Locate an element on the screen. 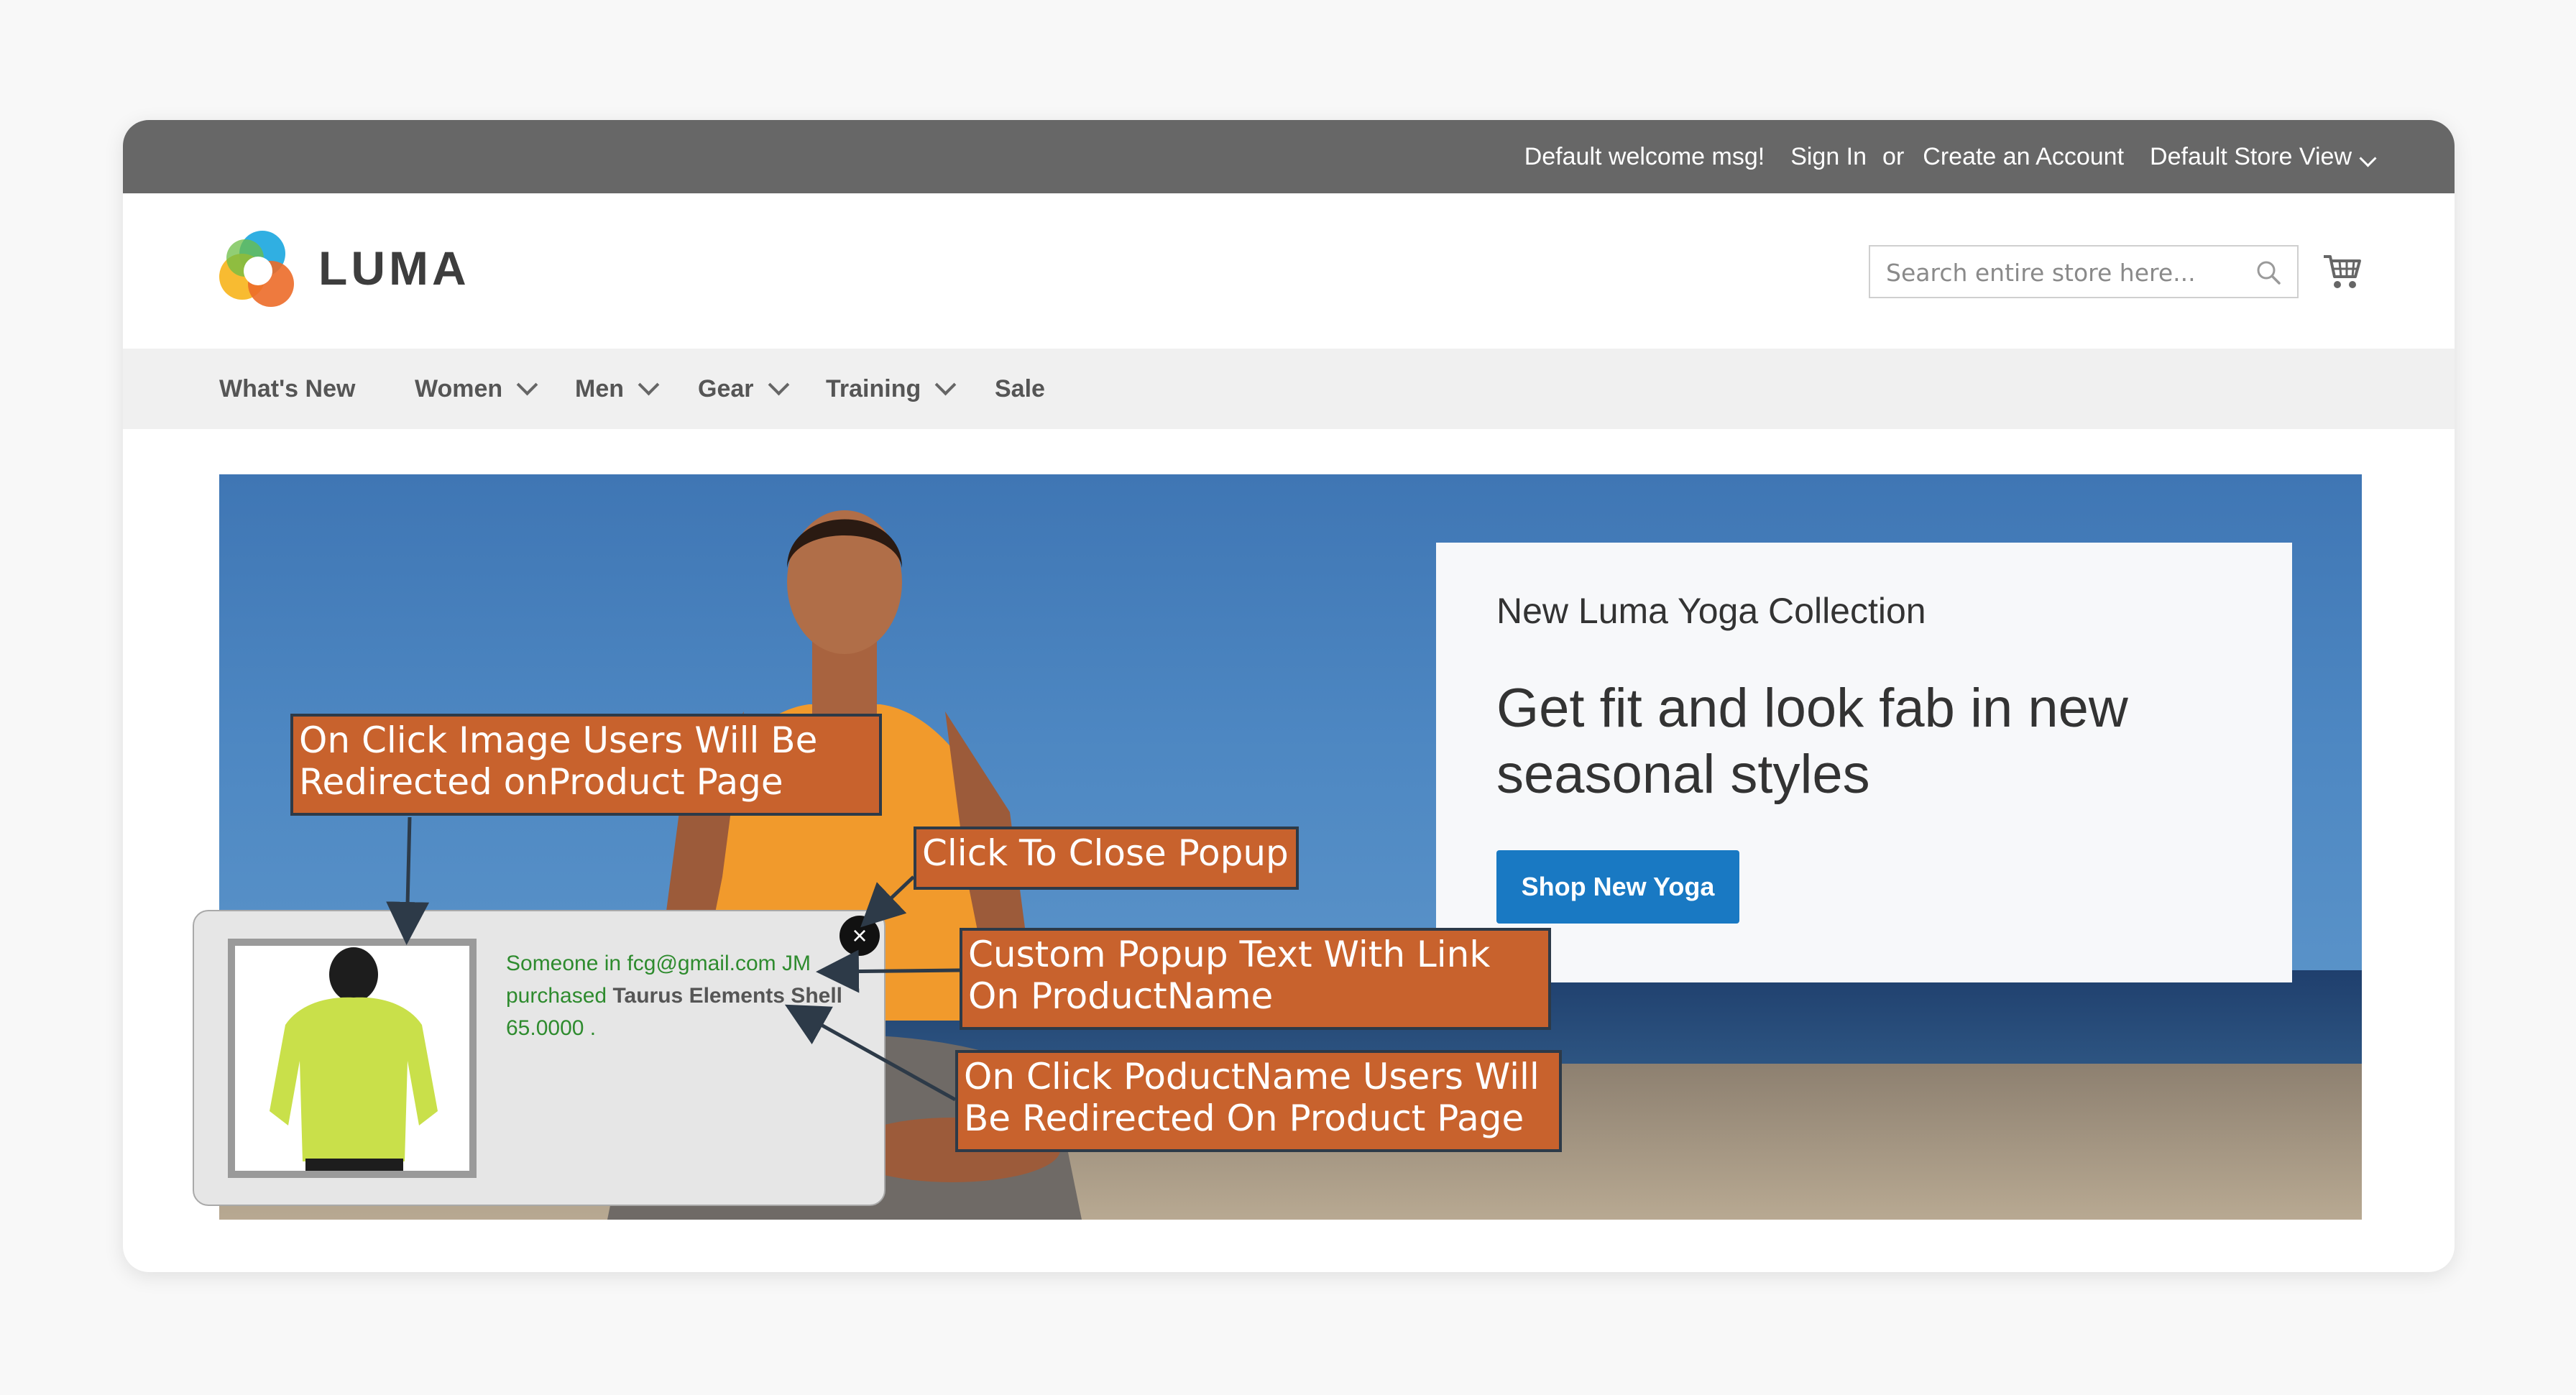 The height and width of the screenshot is (1395, 2576). arrow-to-product-name is located at coordinates (870, 1053).